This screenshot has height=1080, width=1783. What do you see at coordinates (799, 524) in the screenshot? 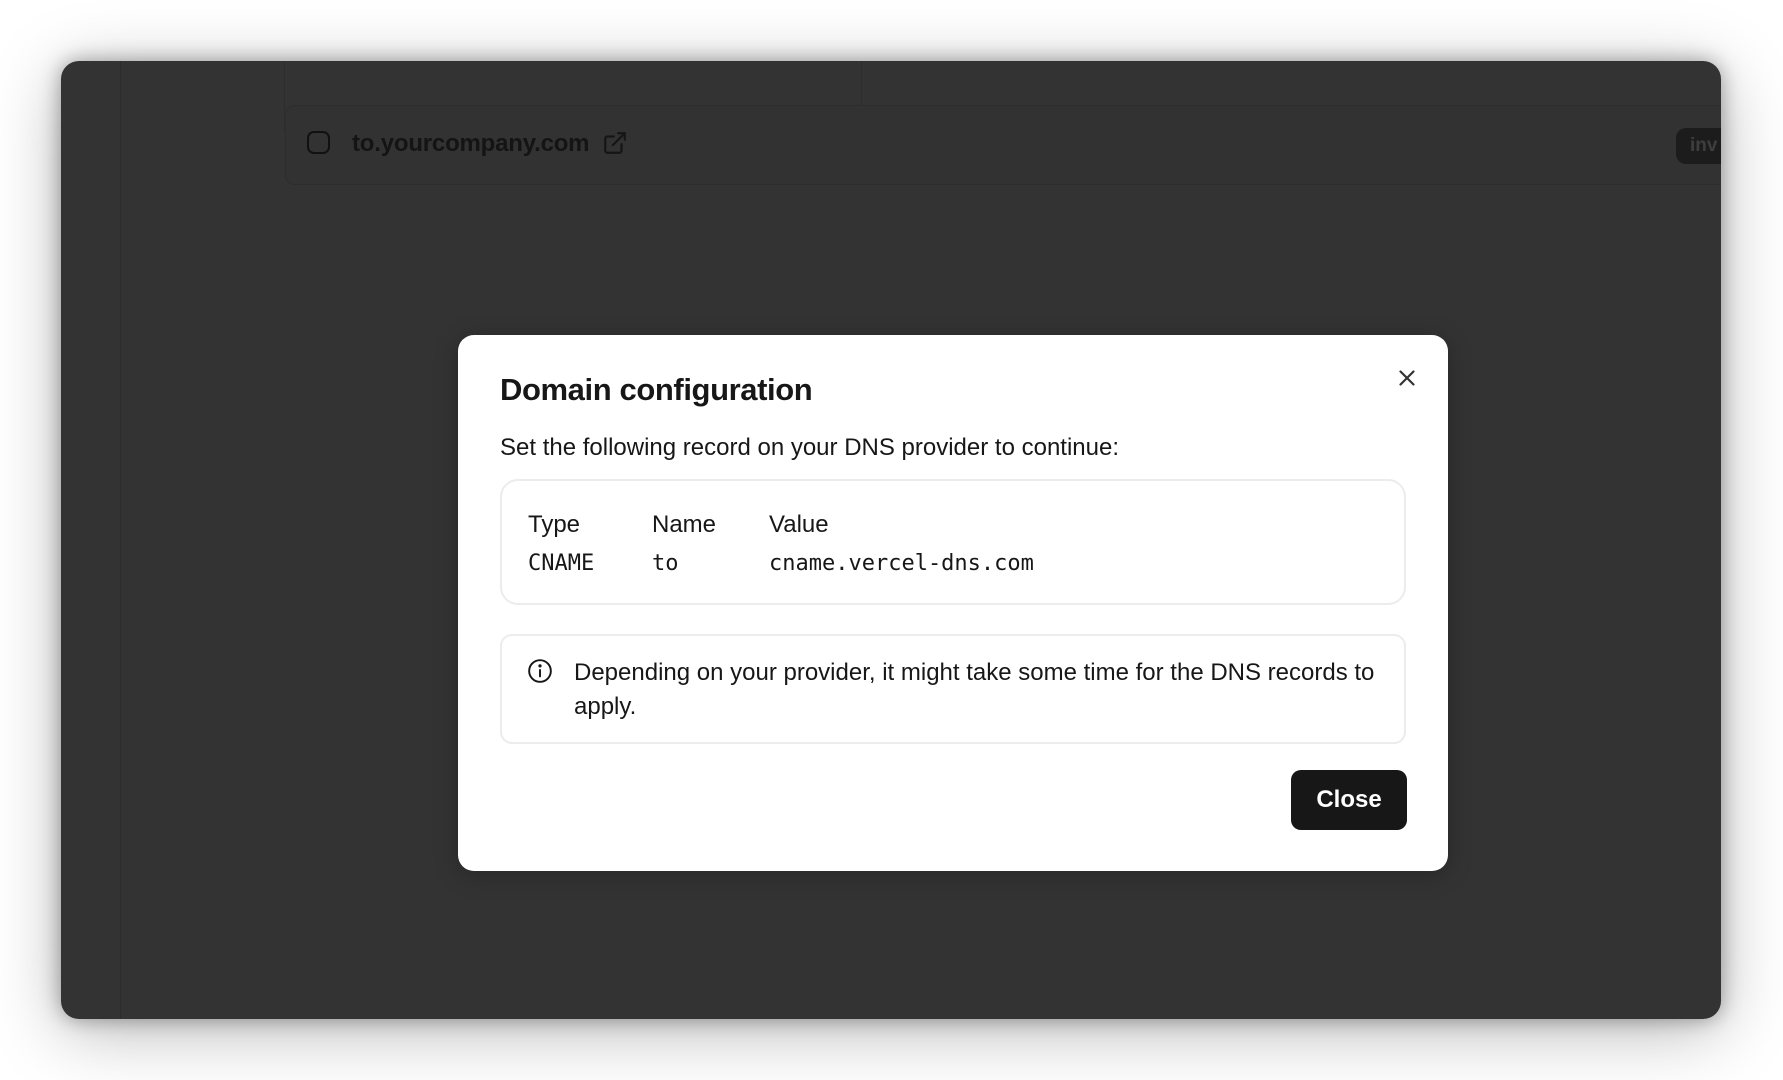
I see `column-header-value: Value` at bounding box center [799, 524].